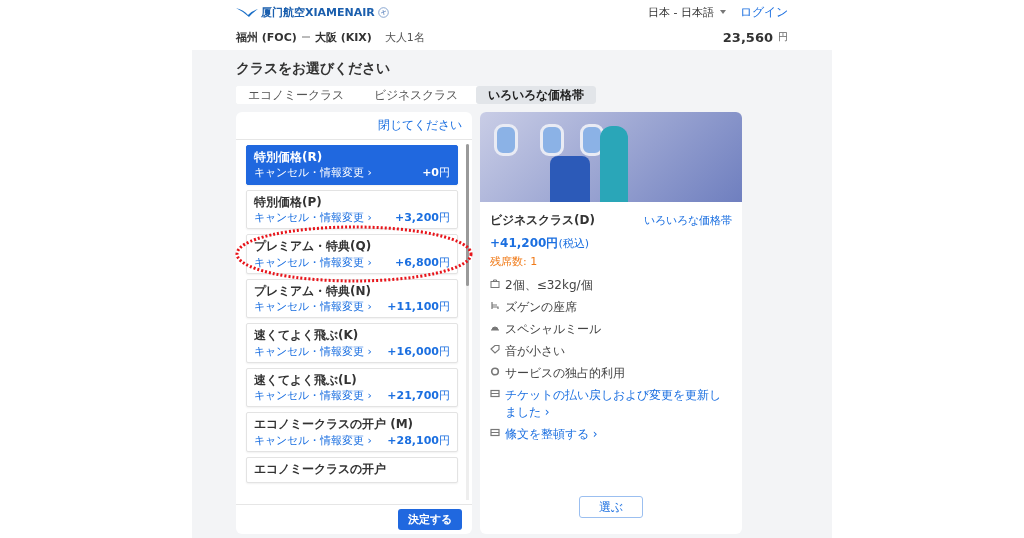 The image size is (1024, 538). Describe the element at coordinates (418, 440) in the screenshot. I see `fare-price: +28,100円` at that location.